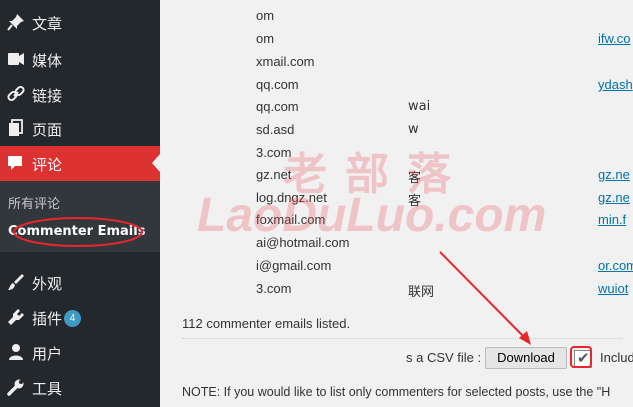 Image resolution: width=633 pixels, height=407 pixels. I want to click on highlight-box, so click(581, 357).